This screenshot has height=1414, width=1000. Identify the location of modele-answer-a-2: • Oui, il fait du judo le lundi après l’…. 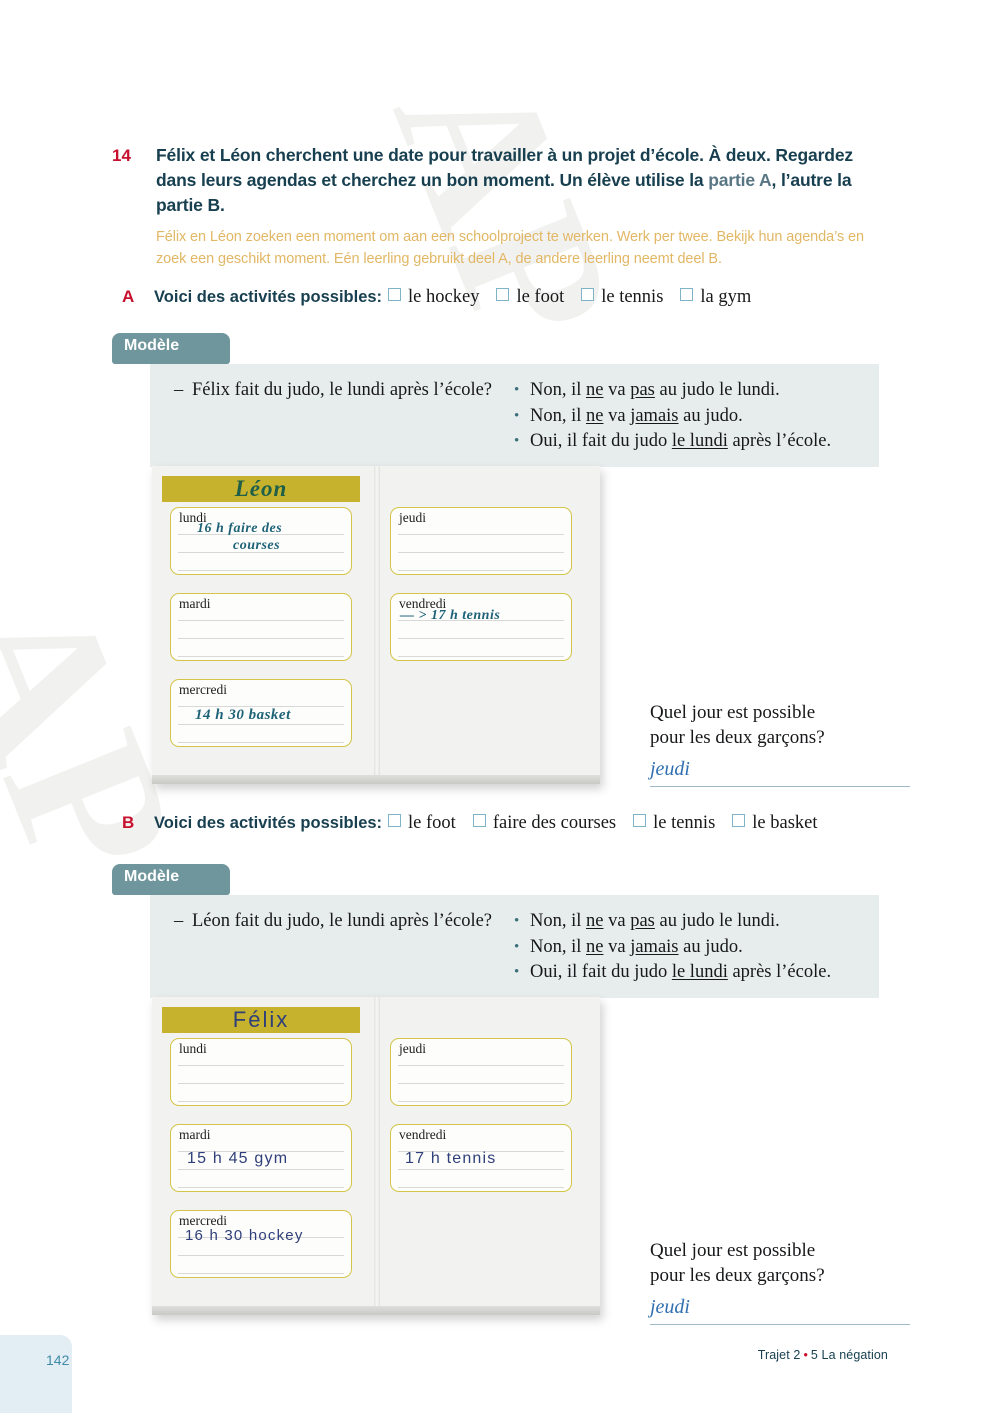
(691, 442).